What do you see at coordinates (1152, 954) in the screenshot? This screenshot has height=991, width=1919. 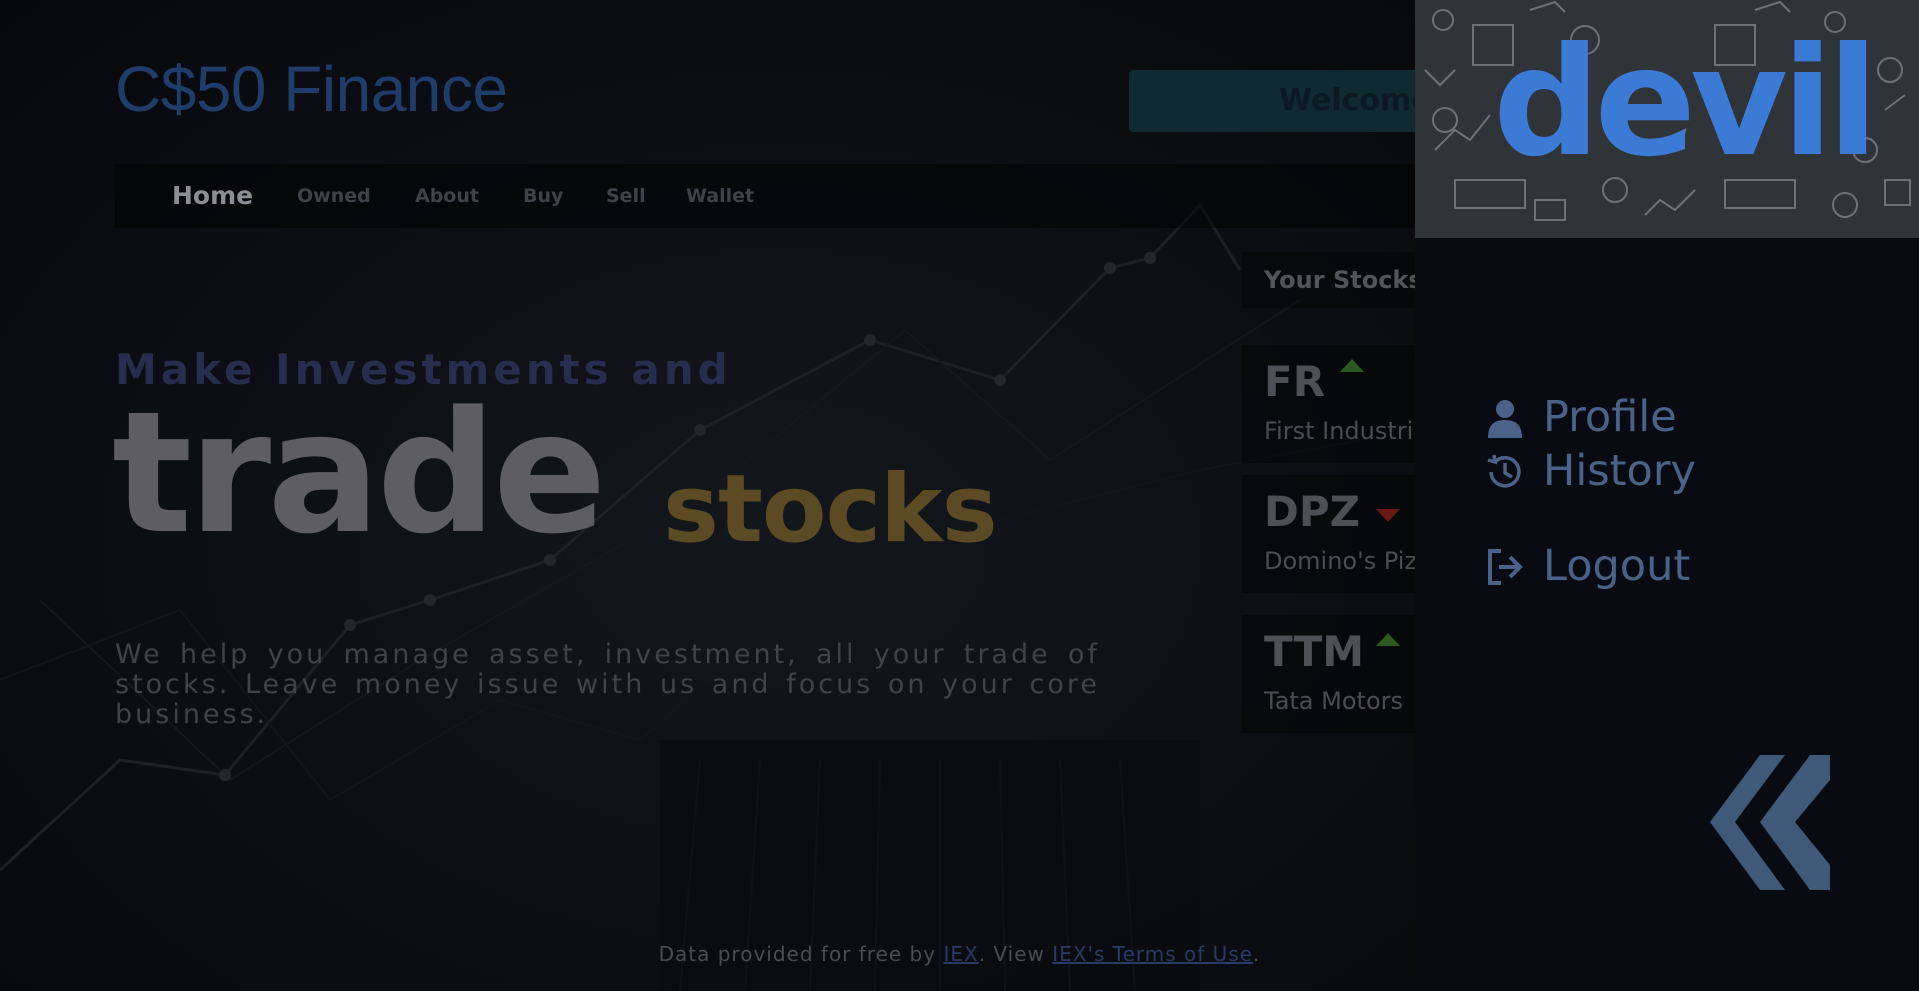 I see `iex-terms-link: IEX's Terms of Use` at bounding box center [1152, 954].